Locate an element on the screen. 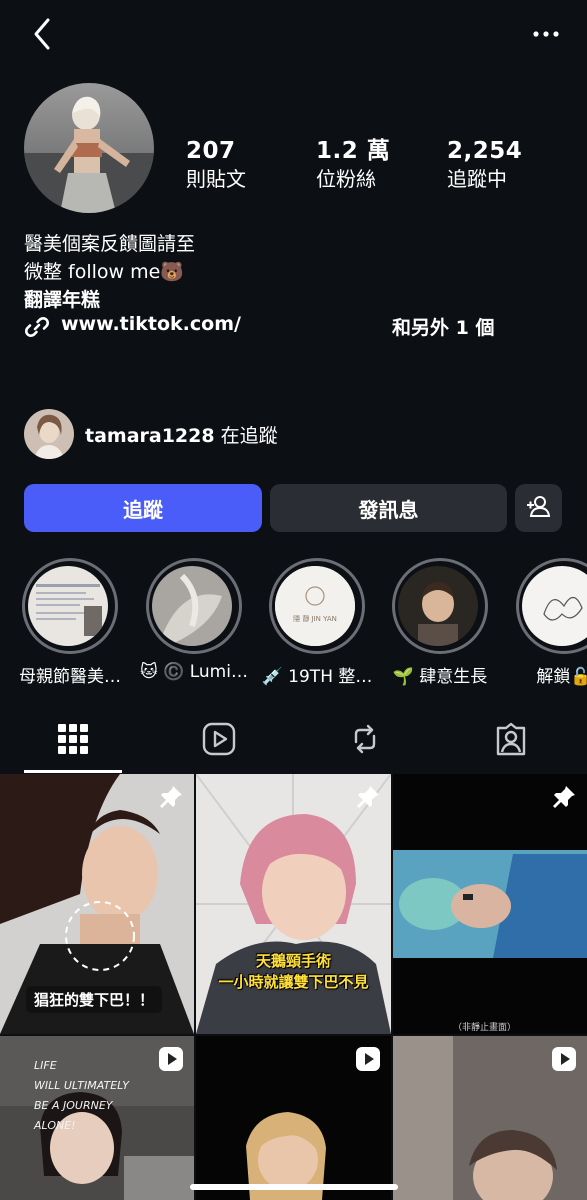 The height and width of the screenshot is (1200, 587). reels-icon is located at coordinates (219, 739).